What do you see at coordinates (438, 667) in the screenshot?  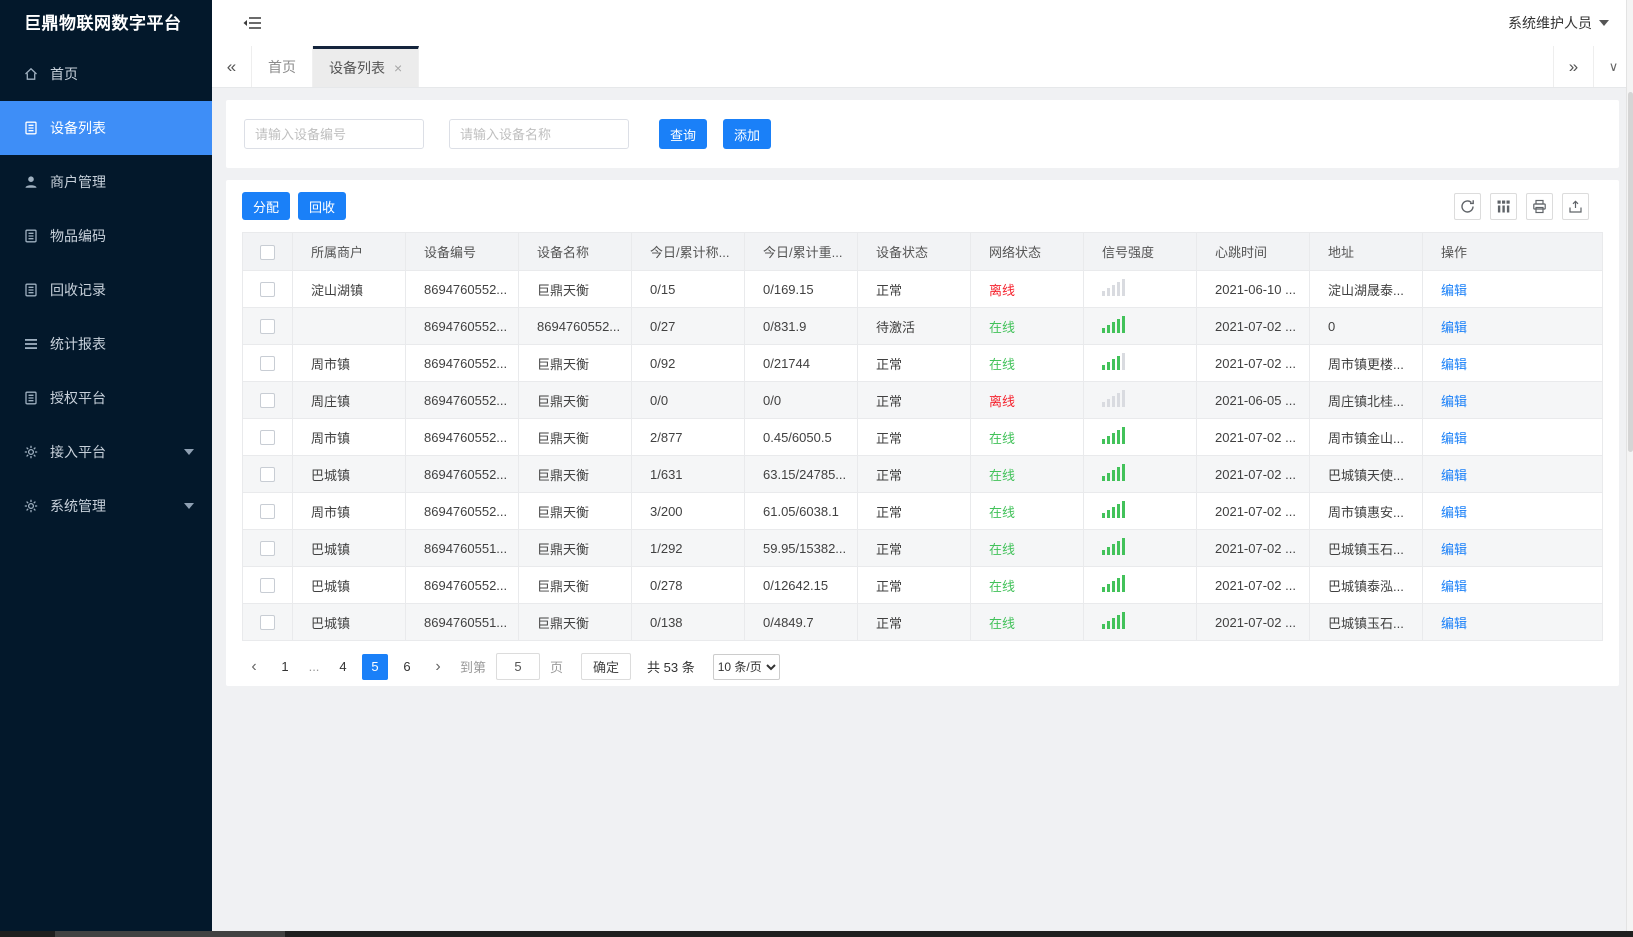 I see `next-page-button: ›` at bounding box center [438, 667].